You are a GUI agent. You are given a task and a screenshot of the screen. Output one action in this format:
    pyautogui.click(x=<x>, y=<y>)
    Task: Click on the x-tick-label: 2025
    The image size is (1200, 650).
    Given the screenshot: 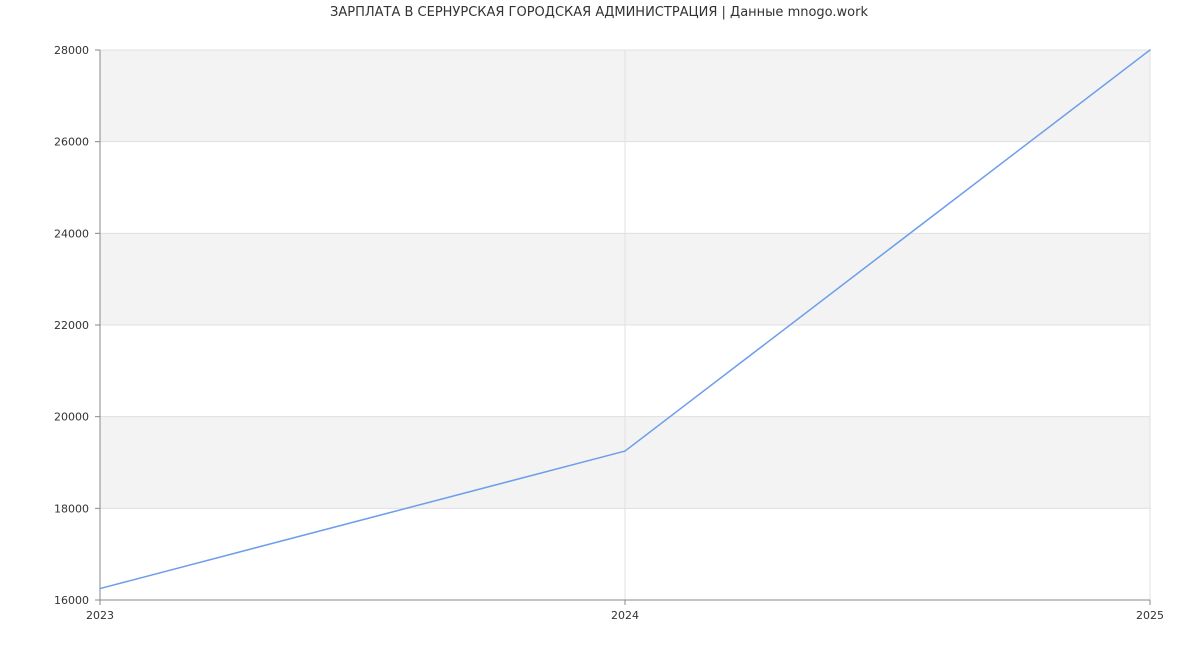 What is the action you would take?
    pyautogui.click(x=1150, y=615)
    